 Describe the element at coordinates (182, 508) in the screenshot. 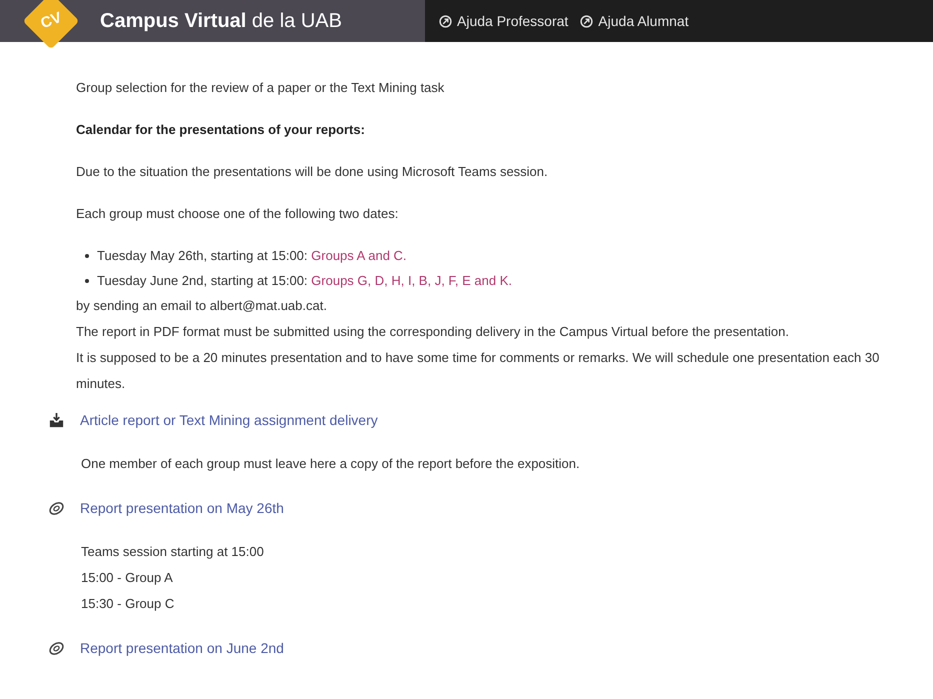

I see `activity-link: Report presentation on May 26th` at that location.